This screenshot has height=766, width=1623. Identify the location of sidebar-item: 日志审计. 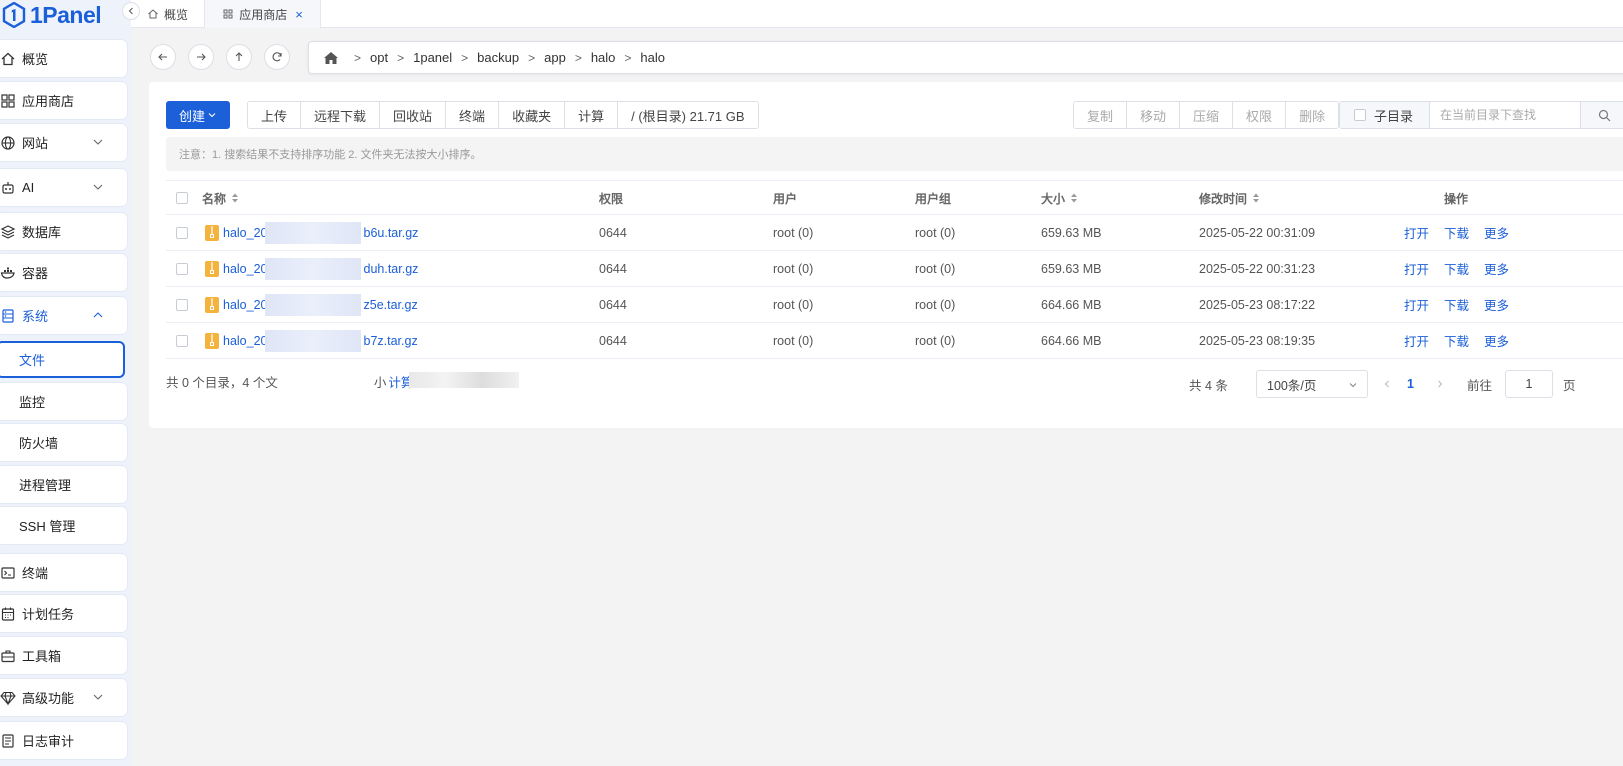
(63, 740).